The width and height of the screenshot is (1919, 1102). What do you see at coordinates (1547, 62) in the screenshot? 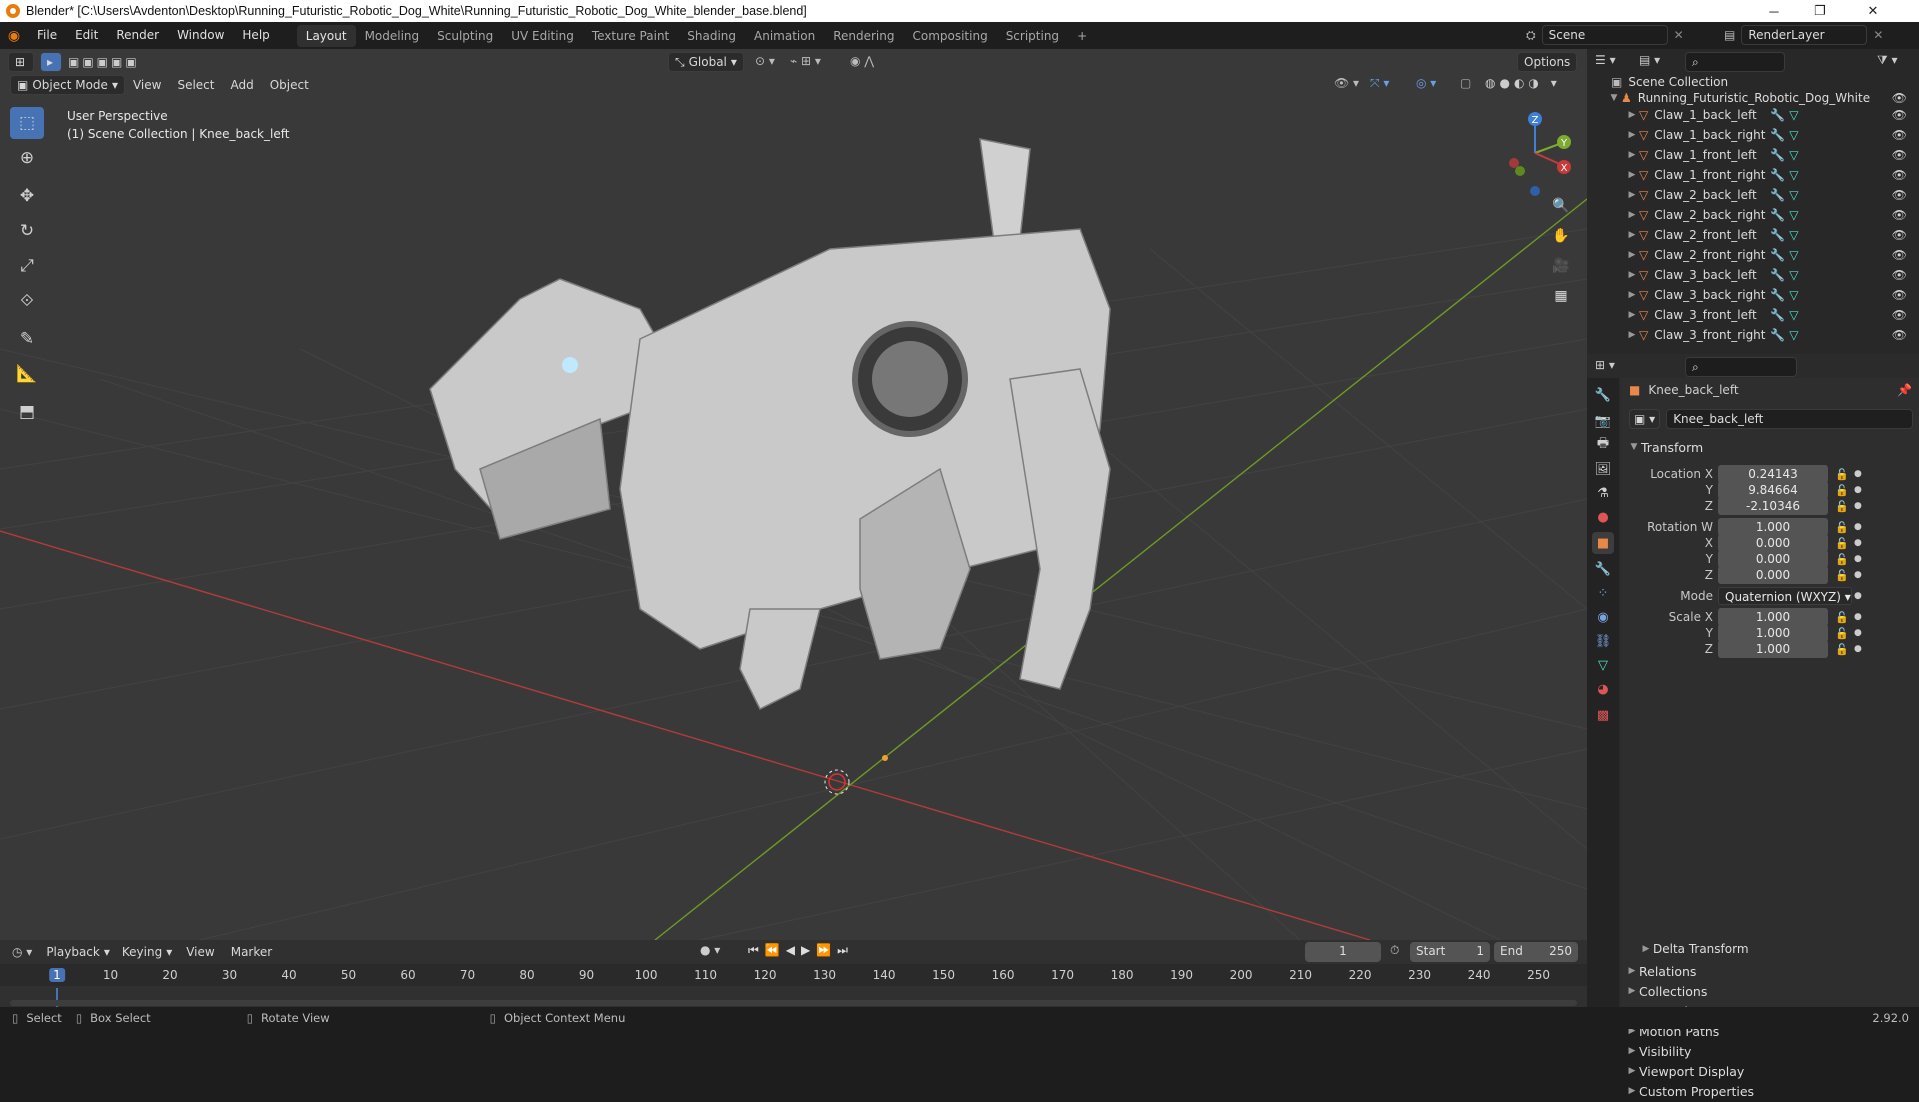
I see `options-dropdown: Options` at bounding box center [1547, 62].